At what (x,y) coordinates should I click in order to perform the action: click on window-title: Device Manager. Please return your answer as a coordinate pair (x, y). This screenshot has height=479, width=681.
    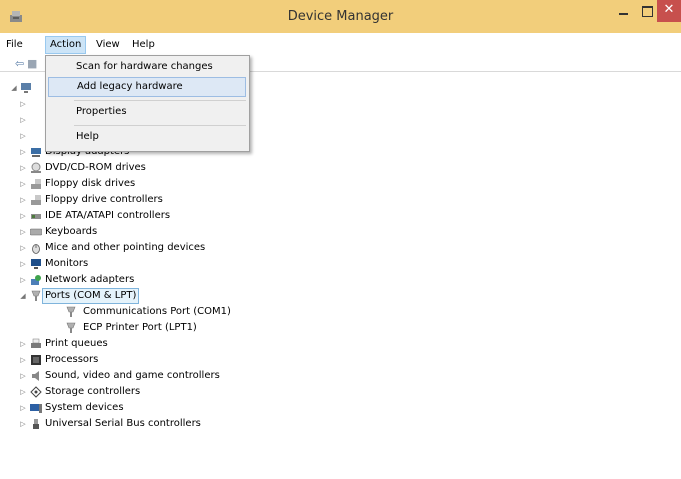
    Looking at the image, I should click on (340, 16).